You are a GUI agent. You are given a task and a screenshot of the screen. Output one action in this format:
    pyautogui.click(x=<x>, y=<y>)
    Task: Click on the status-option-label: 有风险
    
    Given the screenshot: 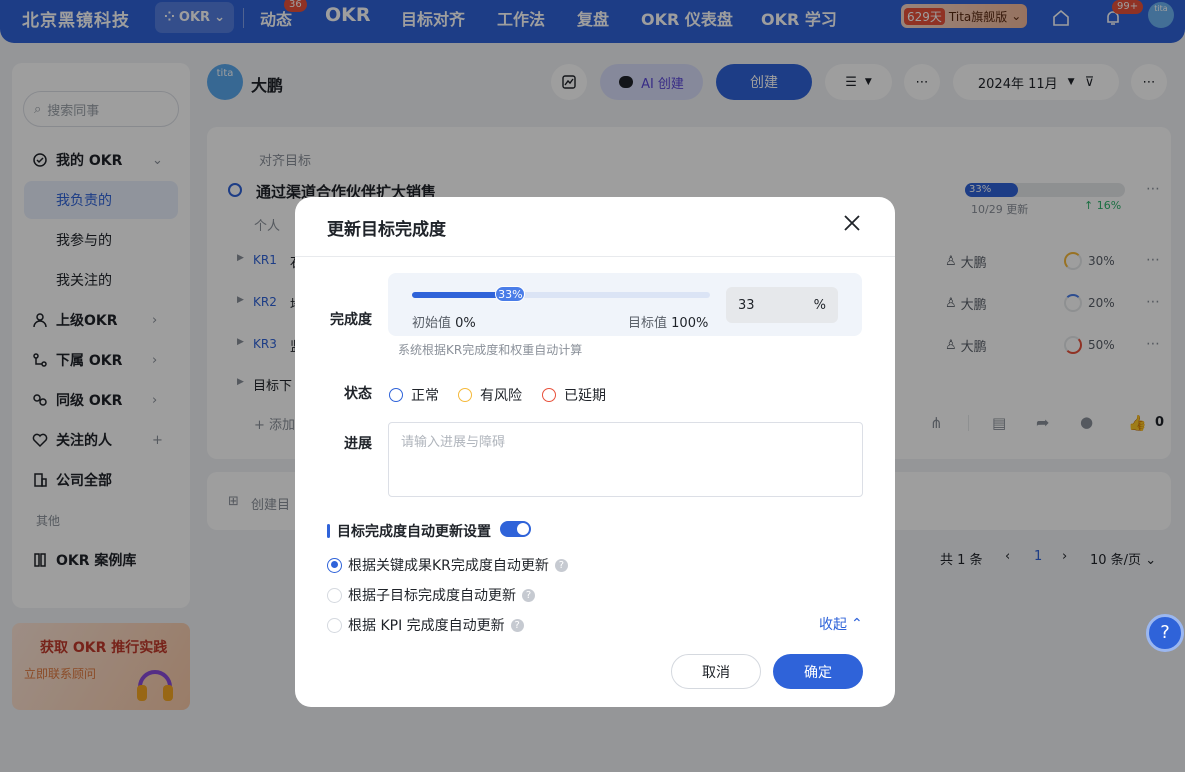 What is the action you would take?
    pyautogui.click(x=501, y=396)
    